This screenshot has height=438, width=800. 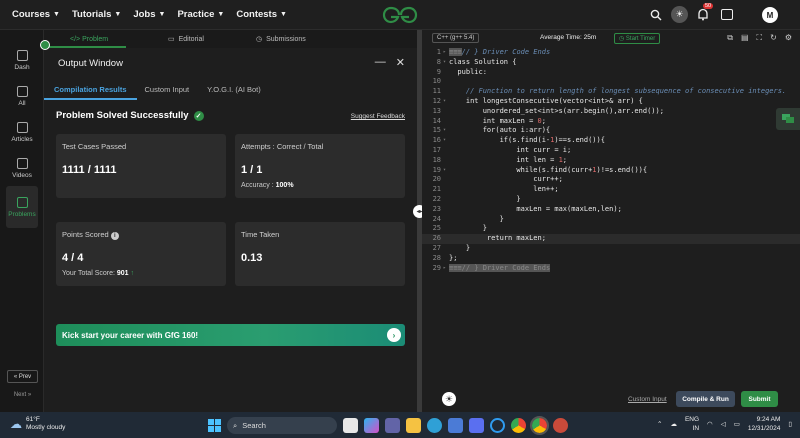 I want to click on chevron-up-icon: ⌃, so click(x=659, y=424).